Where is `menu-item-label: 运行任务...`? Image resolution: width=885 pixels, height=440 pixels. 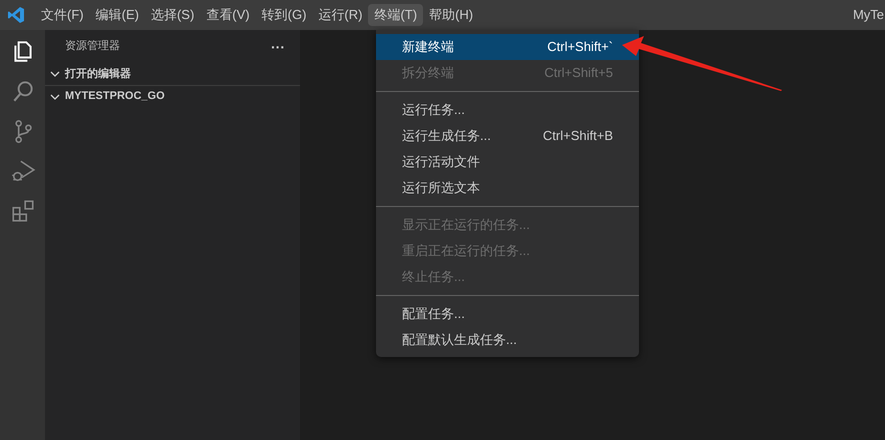 menu-item-label: 运行任务... is located at coordinates (433, 110).